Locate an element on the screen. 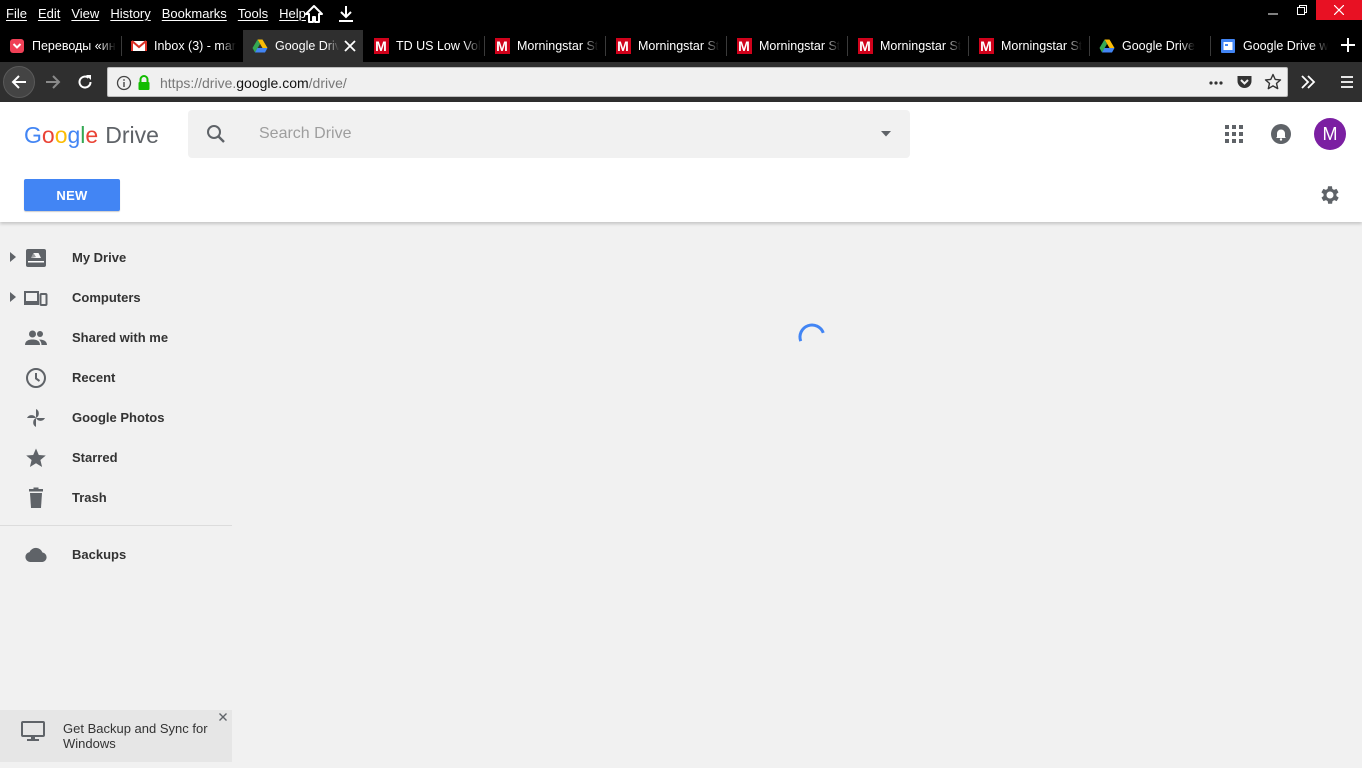 Image resolution: width=1362 pixels, height=768 pixels. sidebar-item-google-photos: Google Photos is located at coordinates (116, 418).